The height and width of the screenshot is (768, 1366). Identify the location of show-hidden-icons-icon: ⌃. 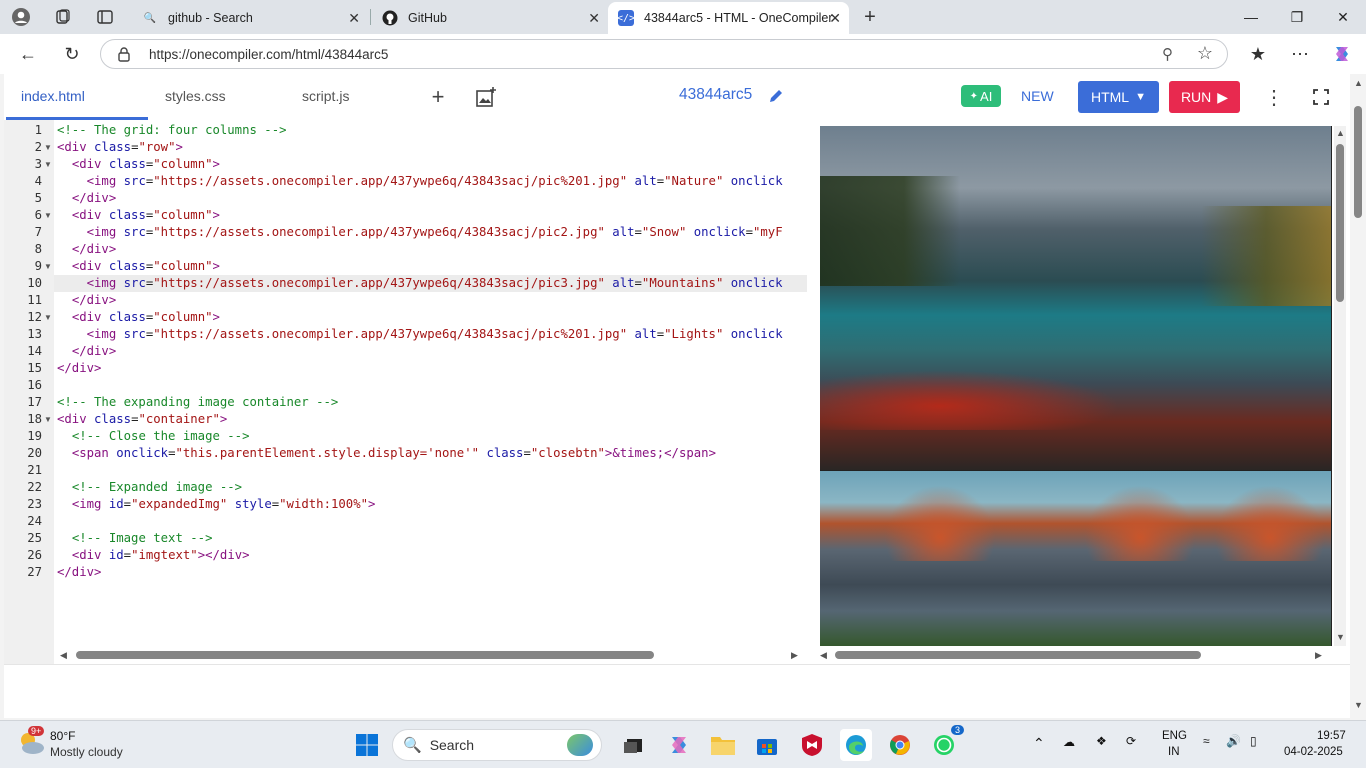
(1039, 743).